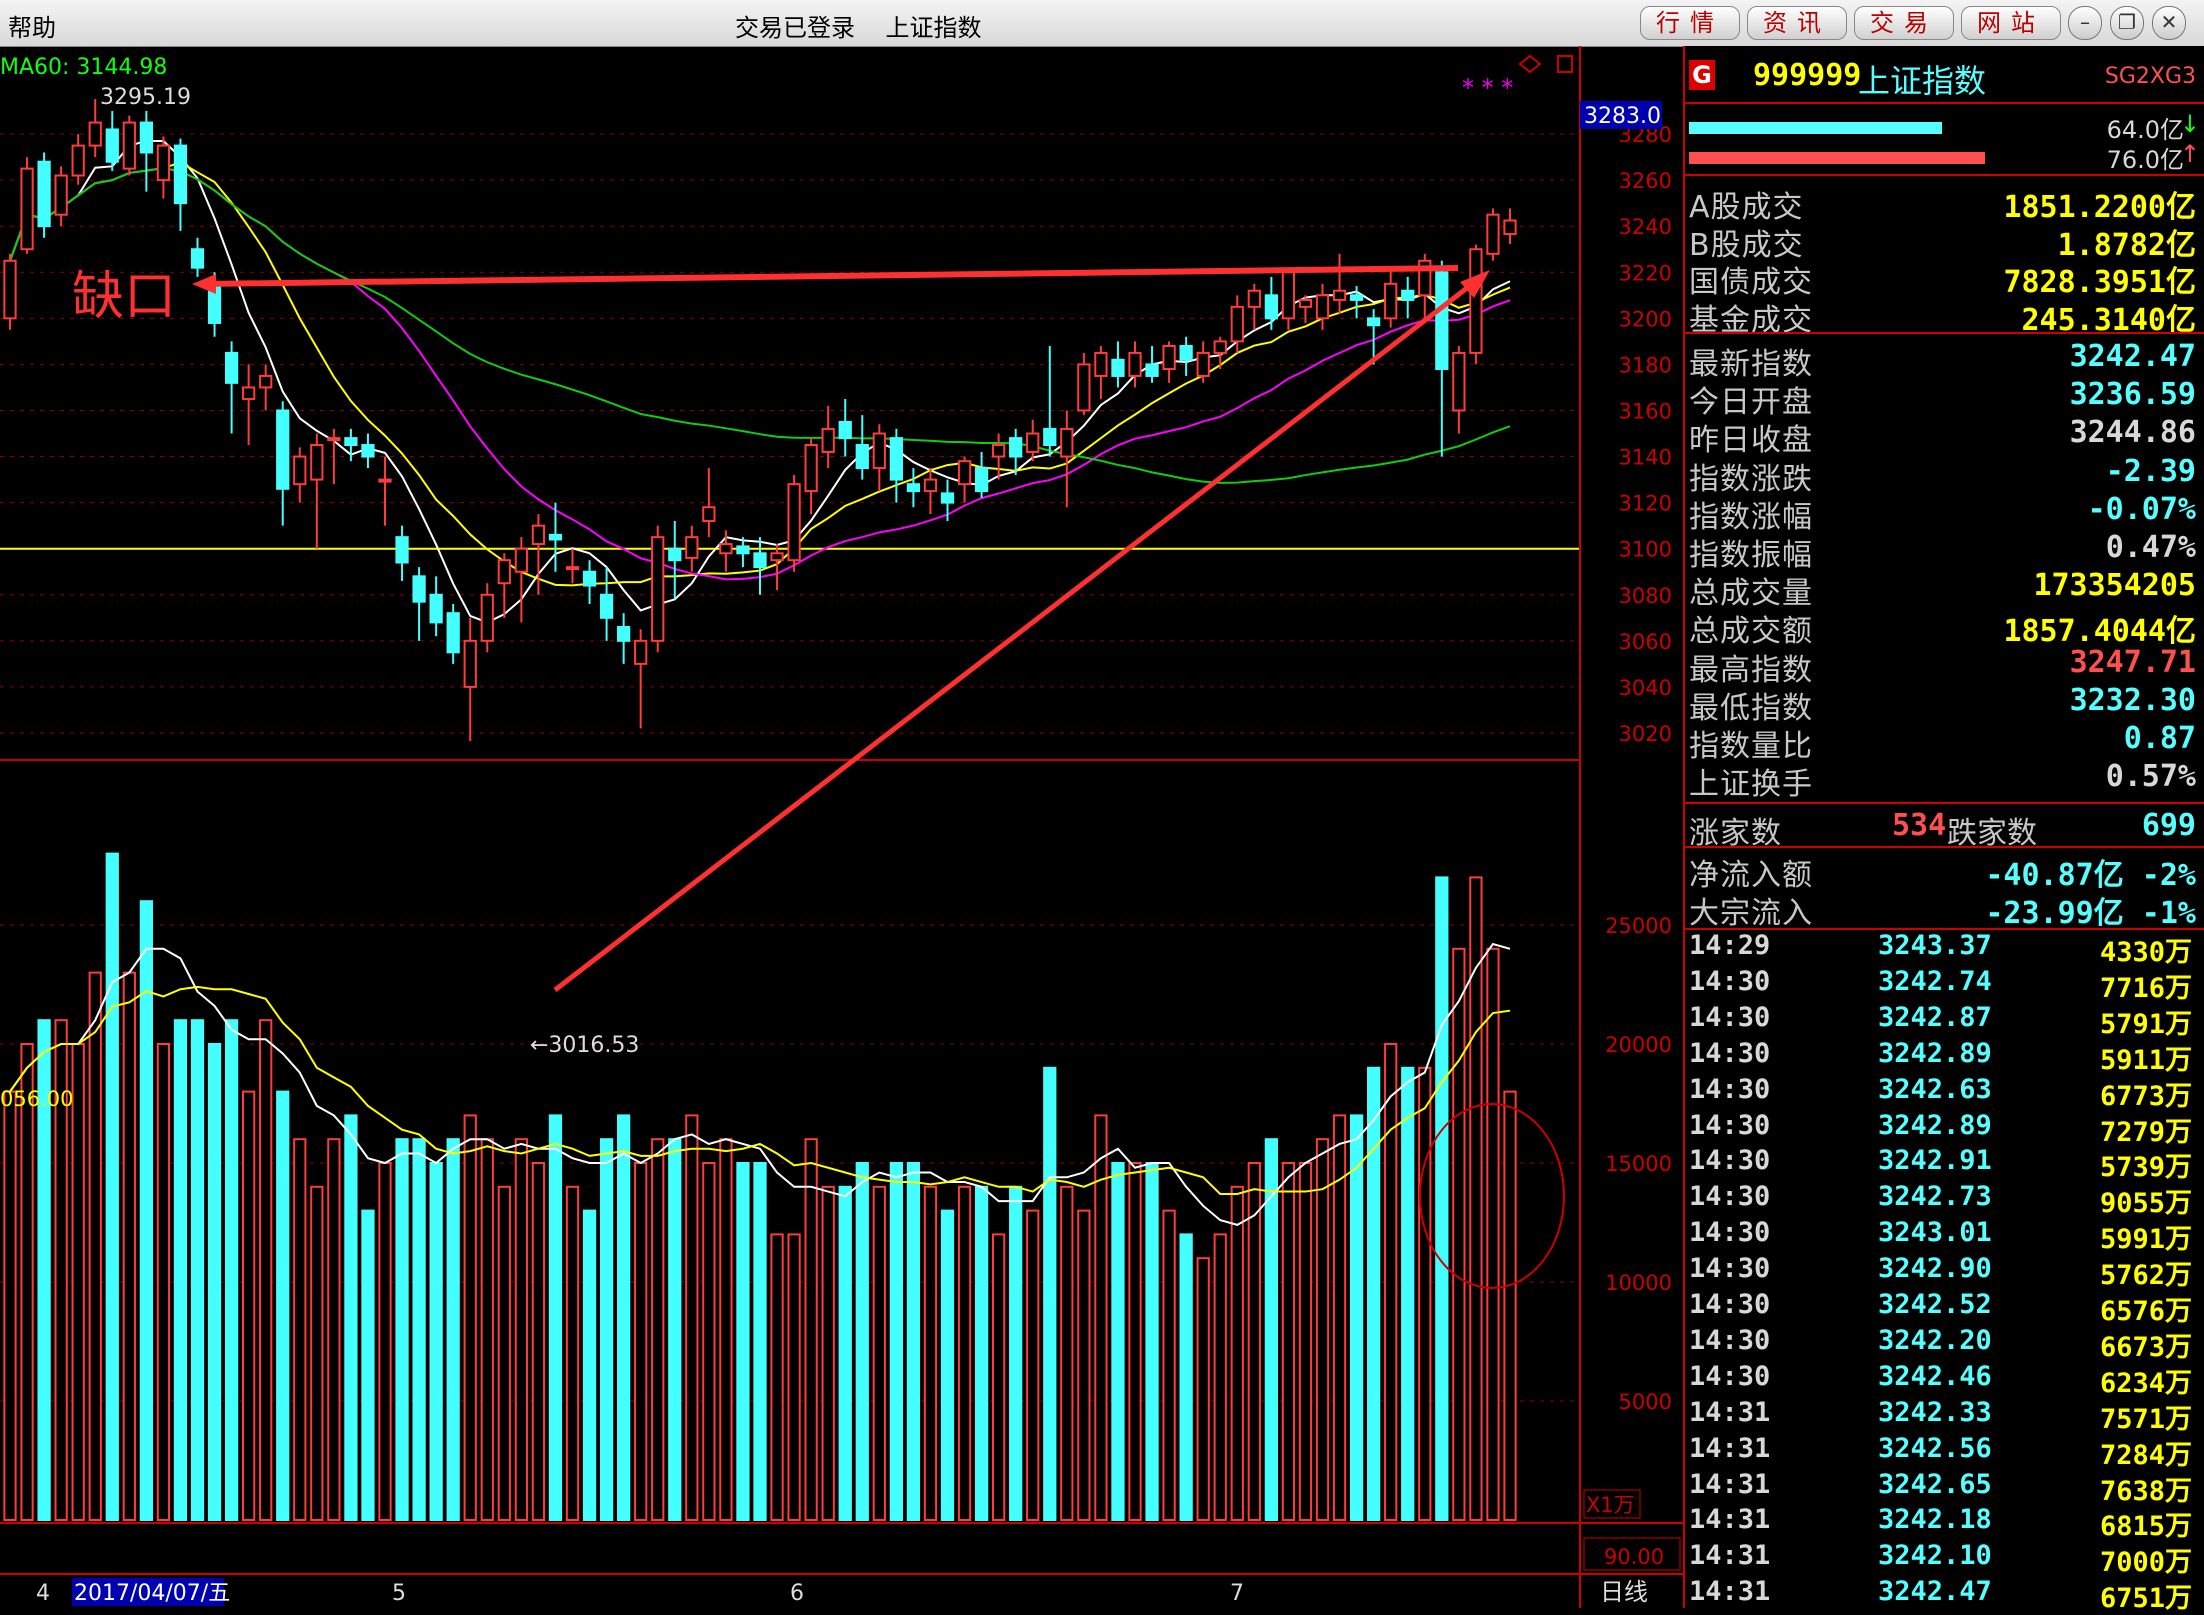 The height and width of the screenshot is (1615, 2204). What do you see at coordinates (797, 1593) in the screenshot?
I see `x-label-6: 6` at bounding box center [797, 1593].